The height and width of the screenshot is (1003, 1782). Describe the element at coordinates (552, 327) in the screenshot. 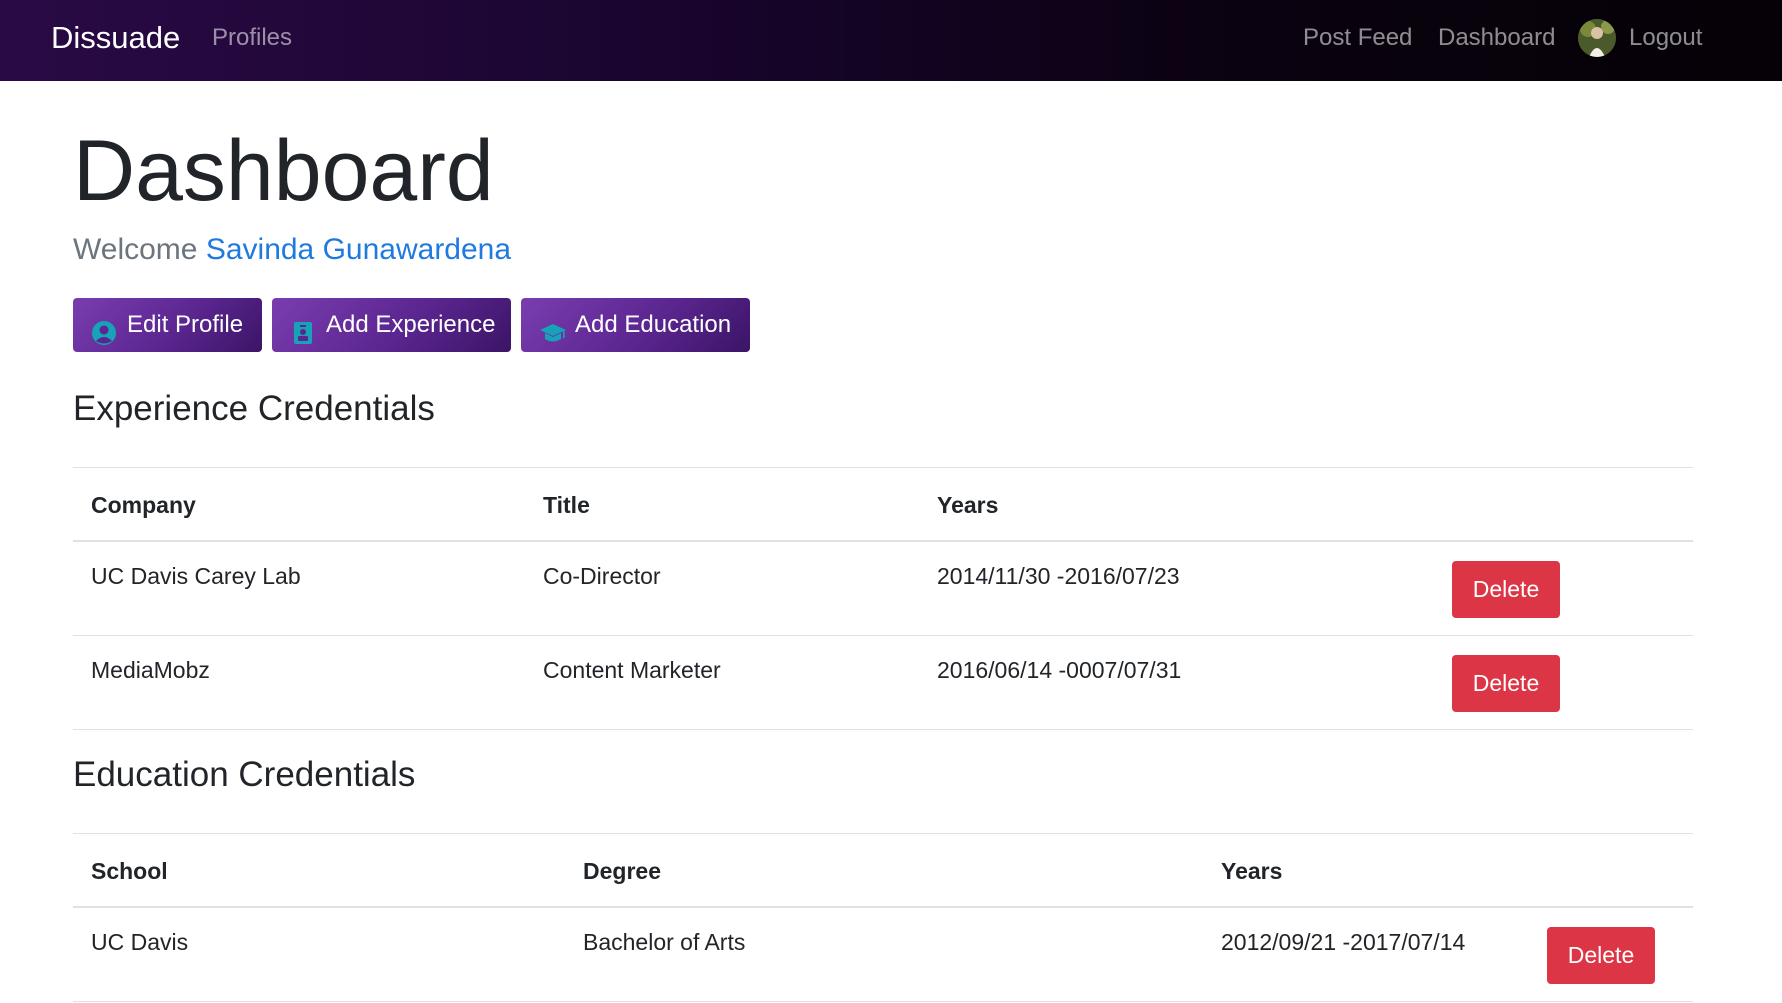

I see `graduation-cap-icon` at that location.